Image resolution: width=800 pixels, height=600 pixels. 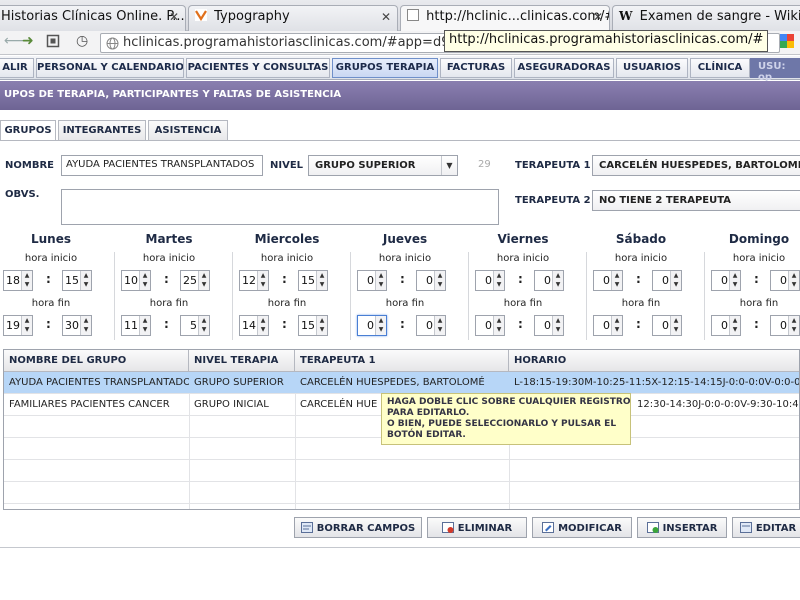 What do you see at coordinates (313, 325) in the screenshot?
I see `fin-minute-spinner: 15 ▲ ▼` at bounding box center [313, 325].